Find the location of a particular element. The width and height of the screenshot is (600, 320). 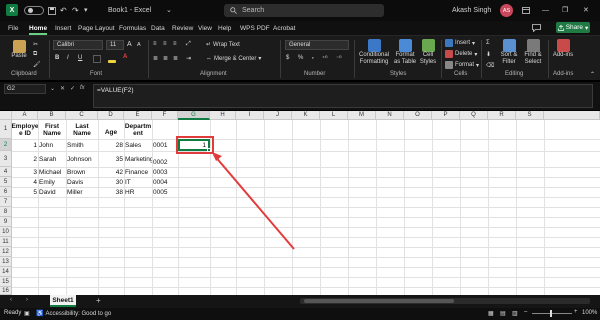

accessibility-status: ♿ Accessibility: Good to go is located at coordinates (73, 314).